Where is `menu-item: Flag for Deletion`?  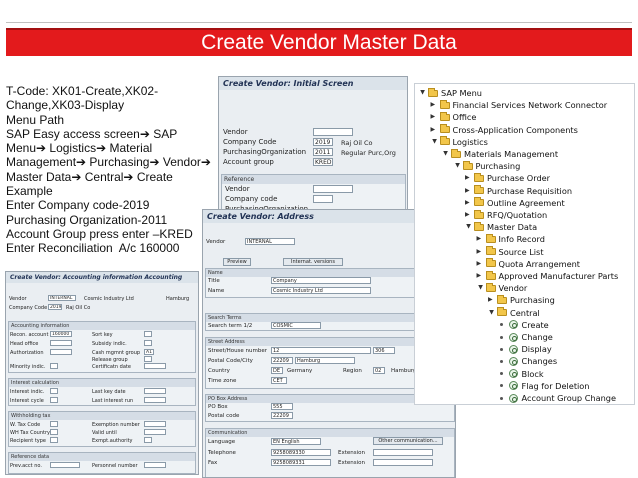
menu-item: Flag for Deletion is located at coordinates (544, 386).